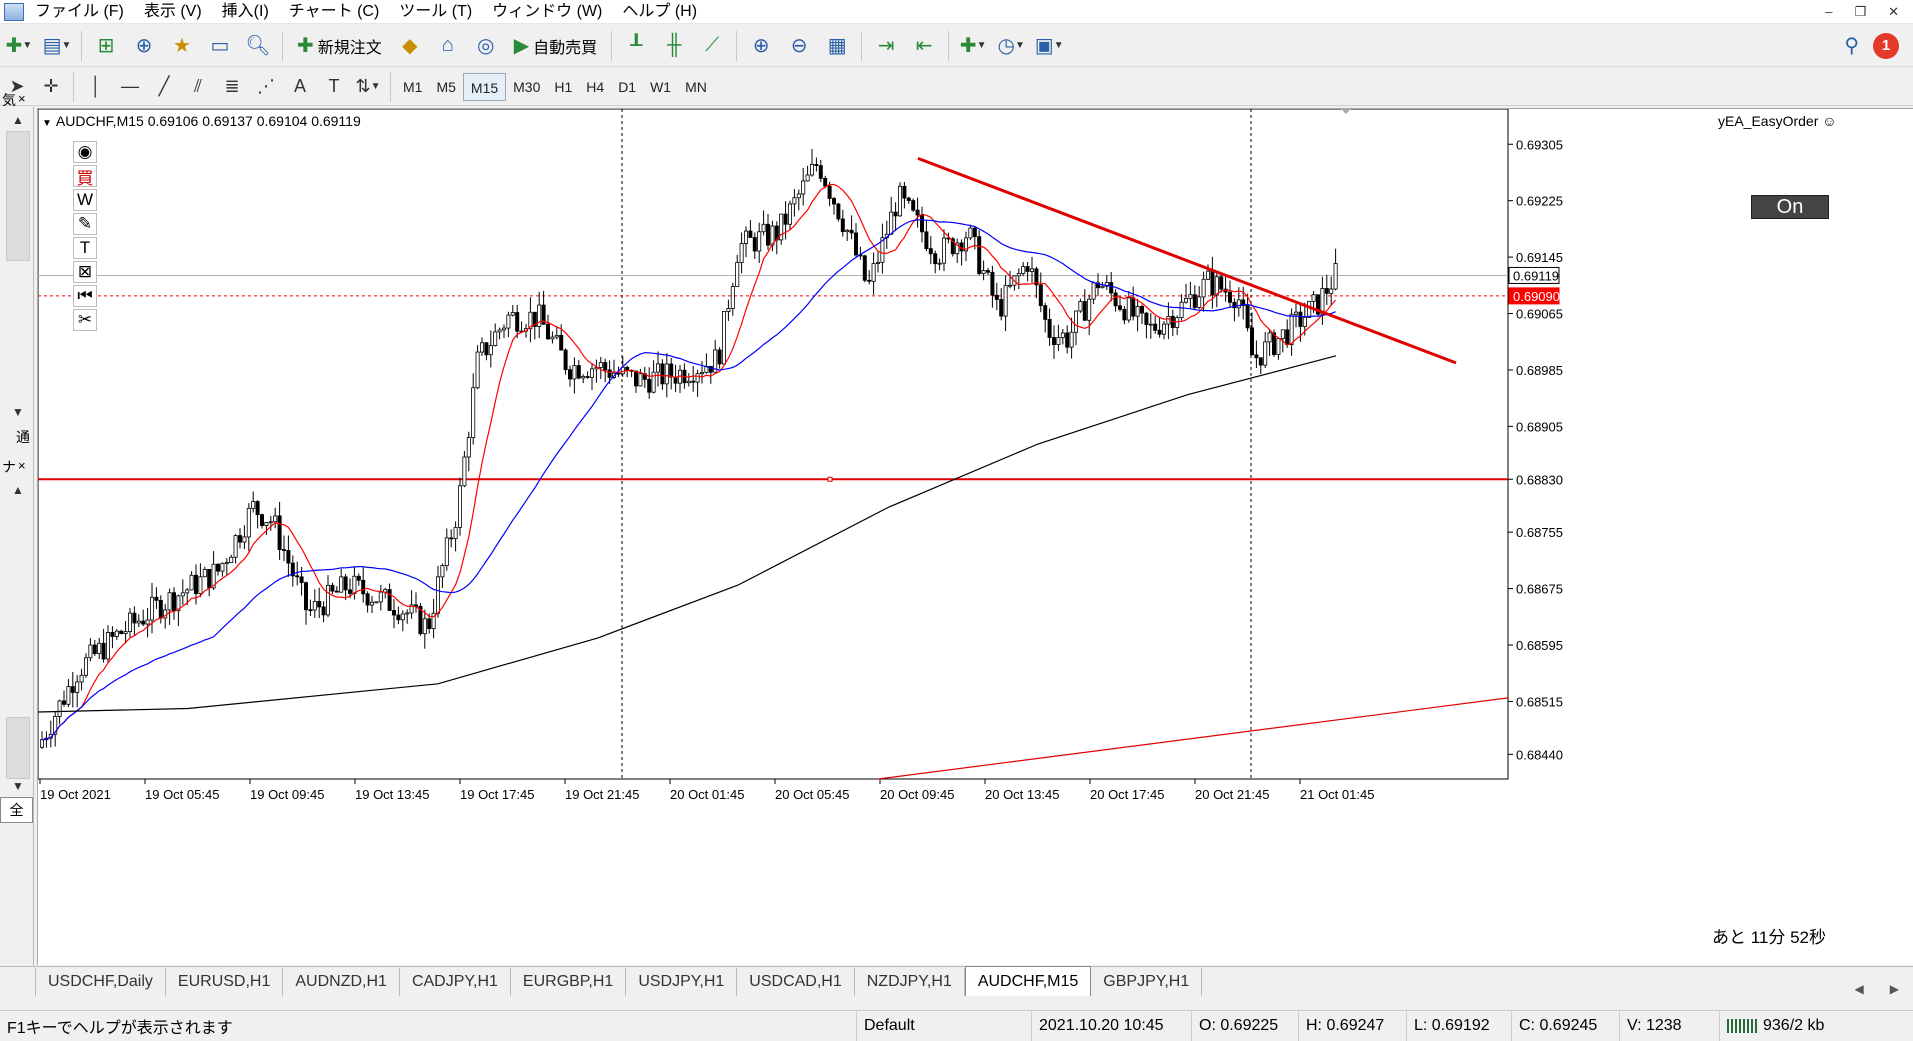 The height and width of the screenshot is (1041, 1913). What do you see at coordinates (198, 87) in the screenshot?
I see `channel-button: ⫽` at bounding box center [198, 87].